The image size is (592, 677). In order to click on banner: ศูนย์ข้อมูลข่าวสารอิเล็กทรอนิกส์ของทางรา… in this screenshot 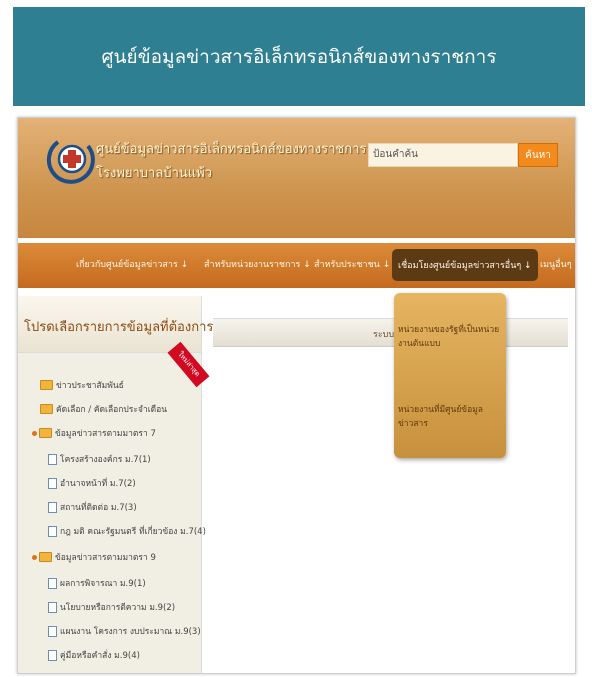, I will do `click(299, 56)`.